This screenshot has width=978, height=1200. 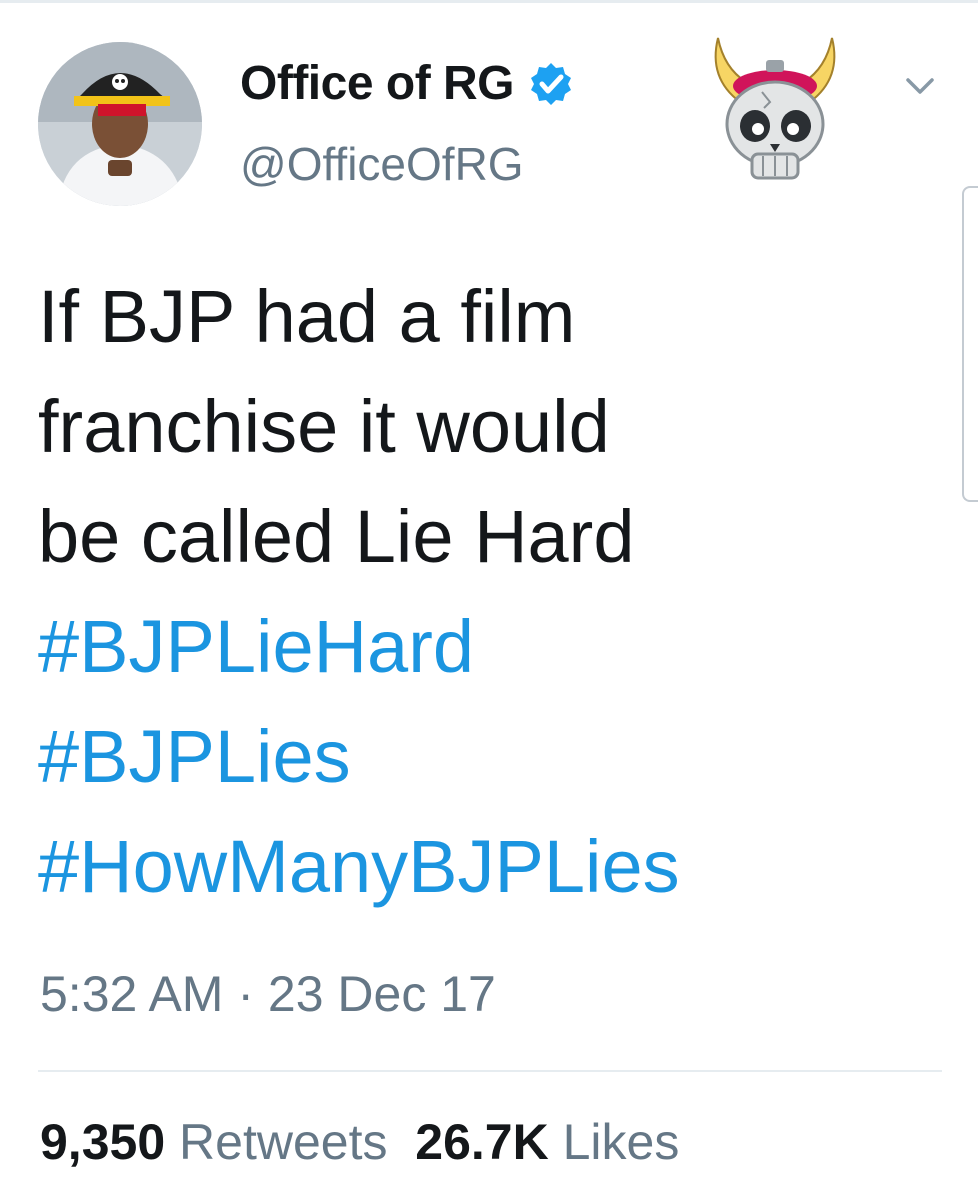 I want to click on tweet-text-line: be called Lie Hard, so click(x=336, y=536).